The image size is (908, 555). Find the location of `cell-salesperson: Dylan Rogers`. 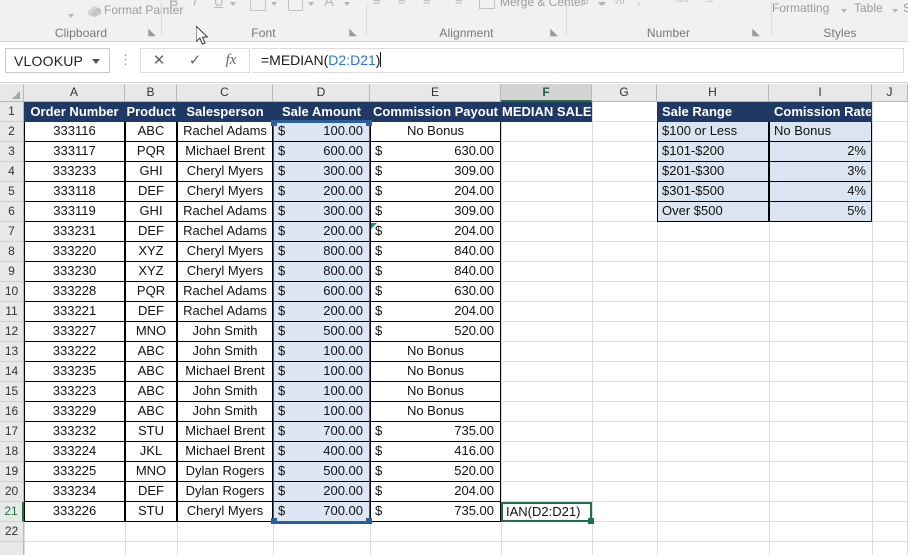

cell-salesperson: Dylan Rogers is located at coordinates (225, 492).